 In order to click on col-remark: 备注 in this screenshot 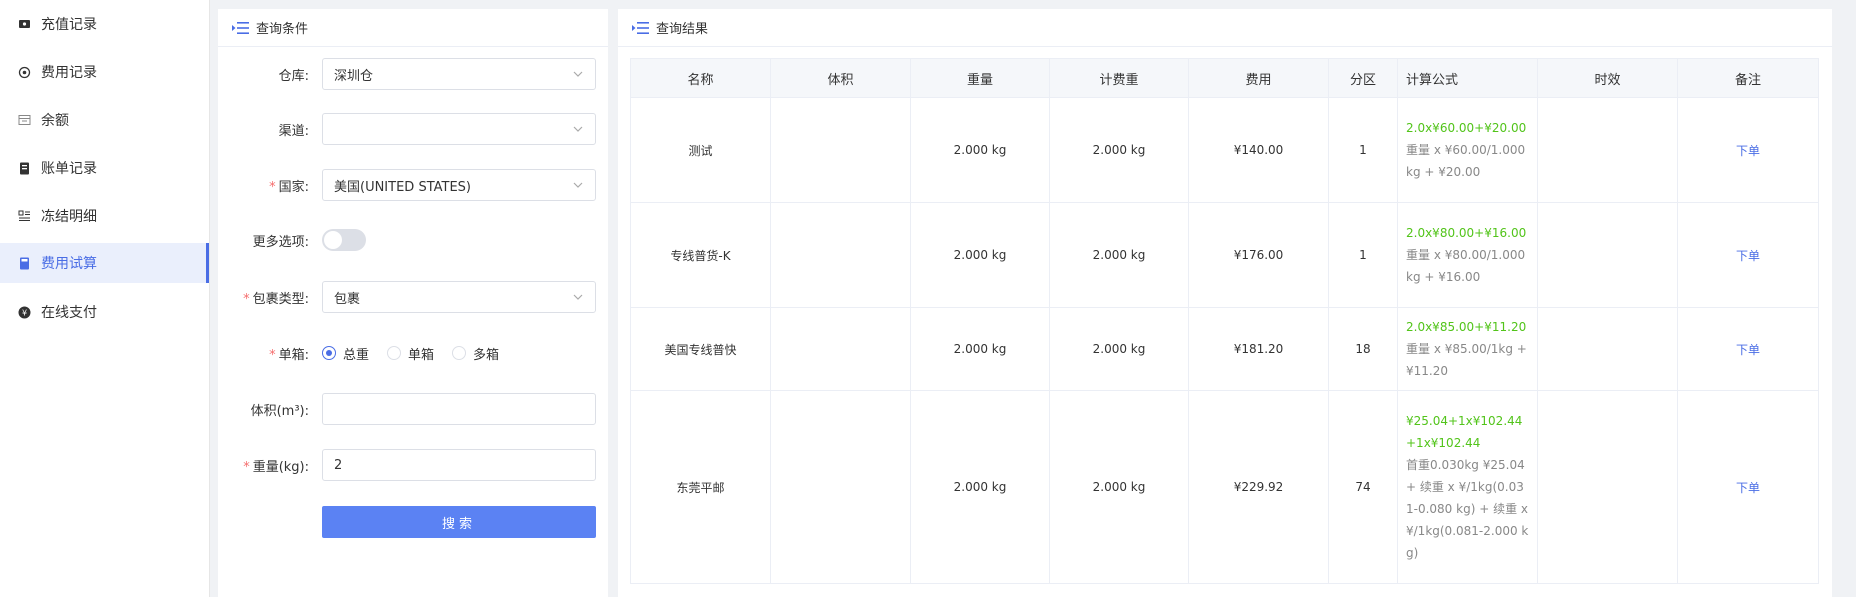, I will do `click(1748, 78)`.